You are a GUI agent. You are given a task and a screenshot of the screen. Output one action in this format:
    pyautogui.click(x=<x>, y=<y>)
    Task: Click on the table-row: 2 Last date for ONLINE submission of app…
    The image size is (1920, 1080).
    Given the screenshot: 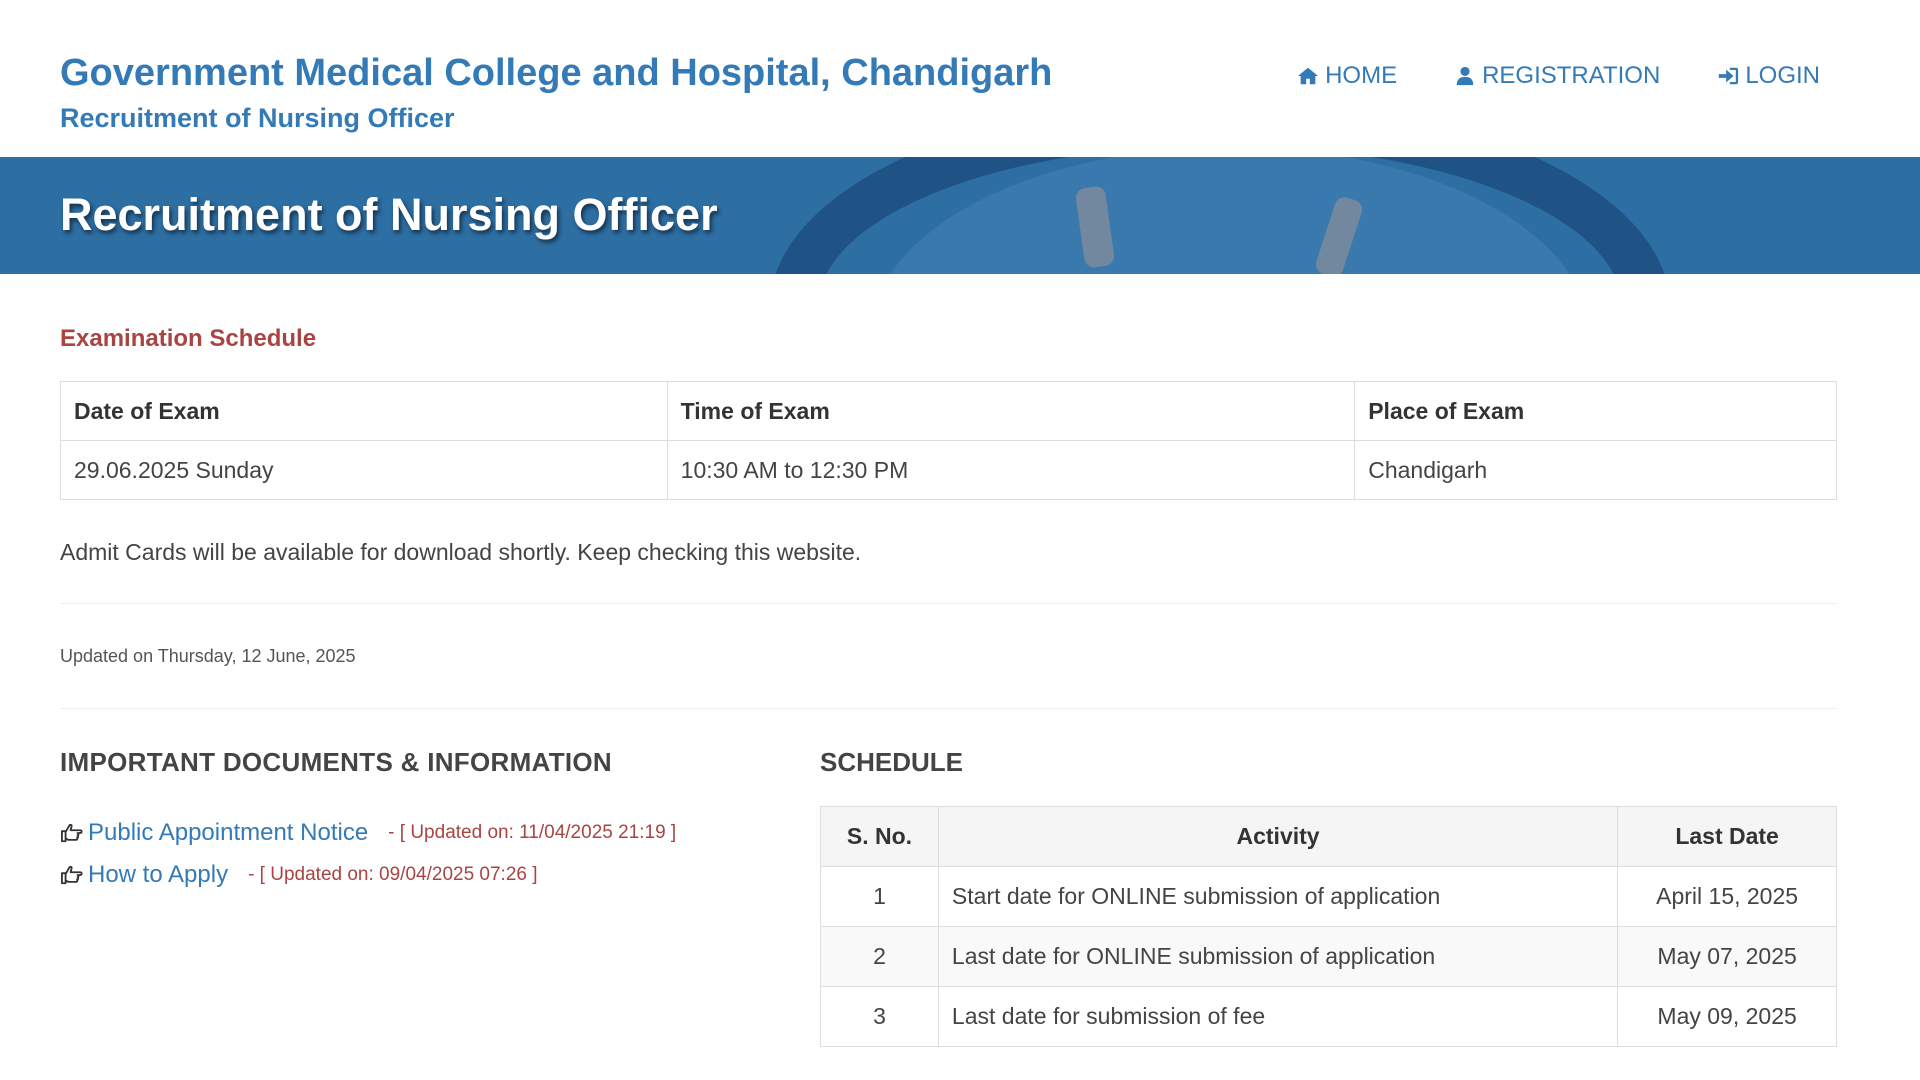 What is the action you would take?
    pyautogui.click(x=1328, y=956)
    